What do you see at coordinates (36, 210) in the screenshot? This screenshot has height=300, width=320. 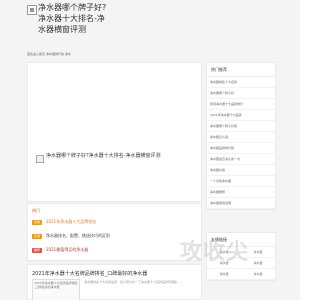 I see `hot-topics-title: 热门` at bounding box center [36, 210].